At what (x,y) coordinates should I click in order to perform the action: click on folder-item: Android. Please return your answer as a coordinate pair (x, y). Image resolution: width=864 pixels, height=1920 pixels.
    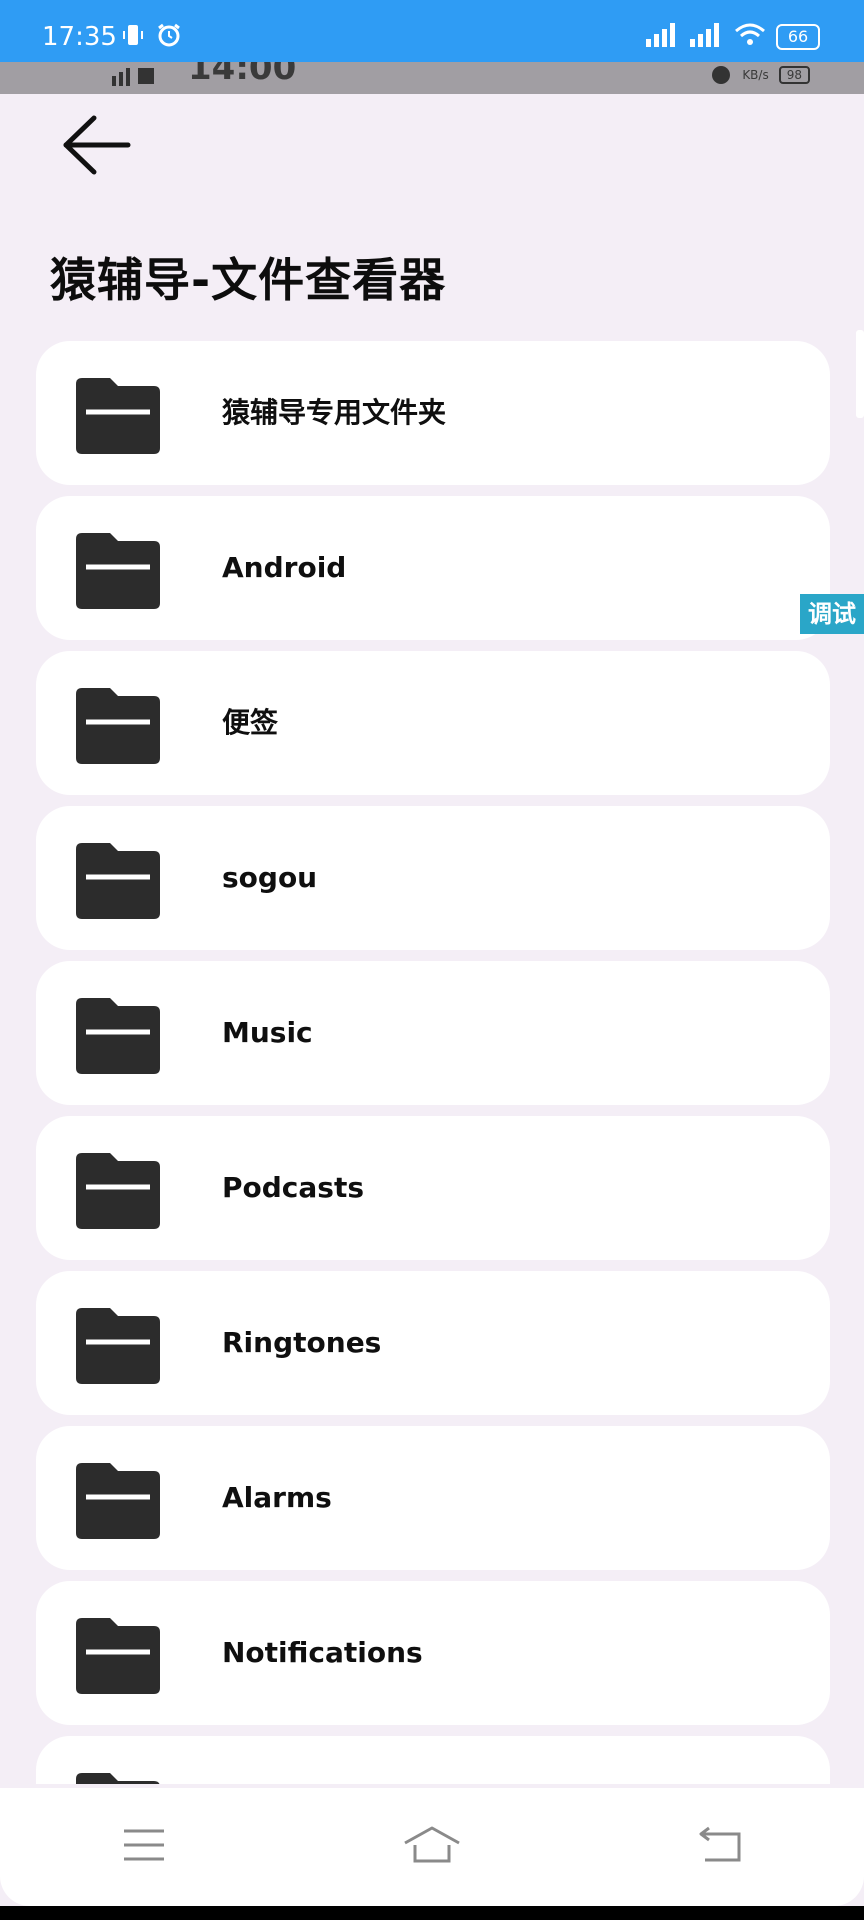
    Looking at the image, I should click on (433, 568).